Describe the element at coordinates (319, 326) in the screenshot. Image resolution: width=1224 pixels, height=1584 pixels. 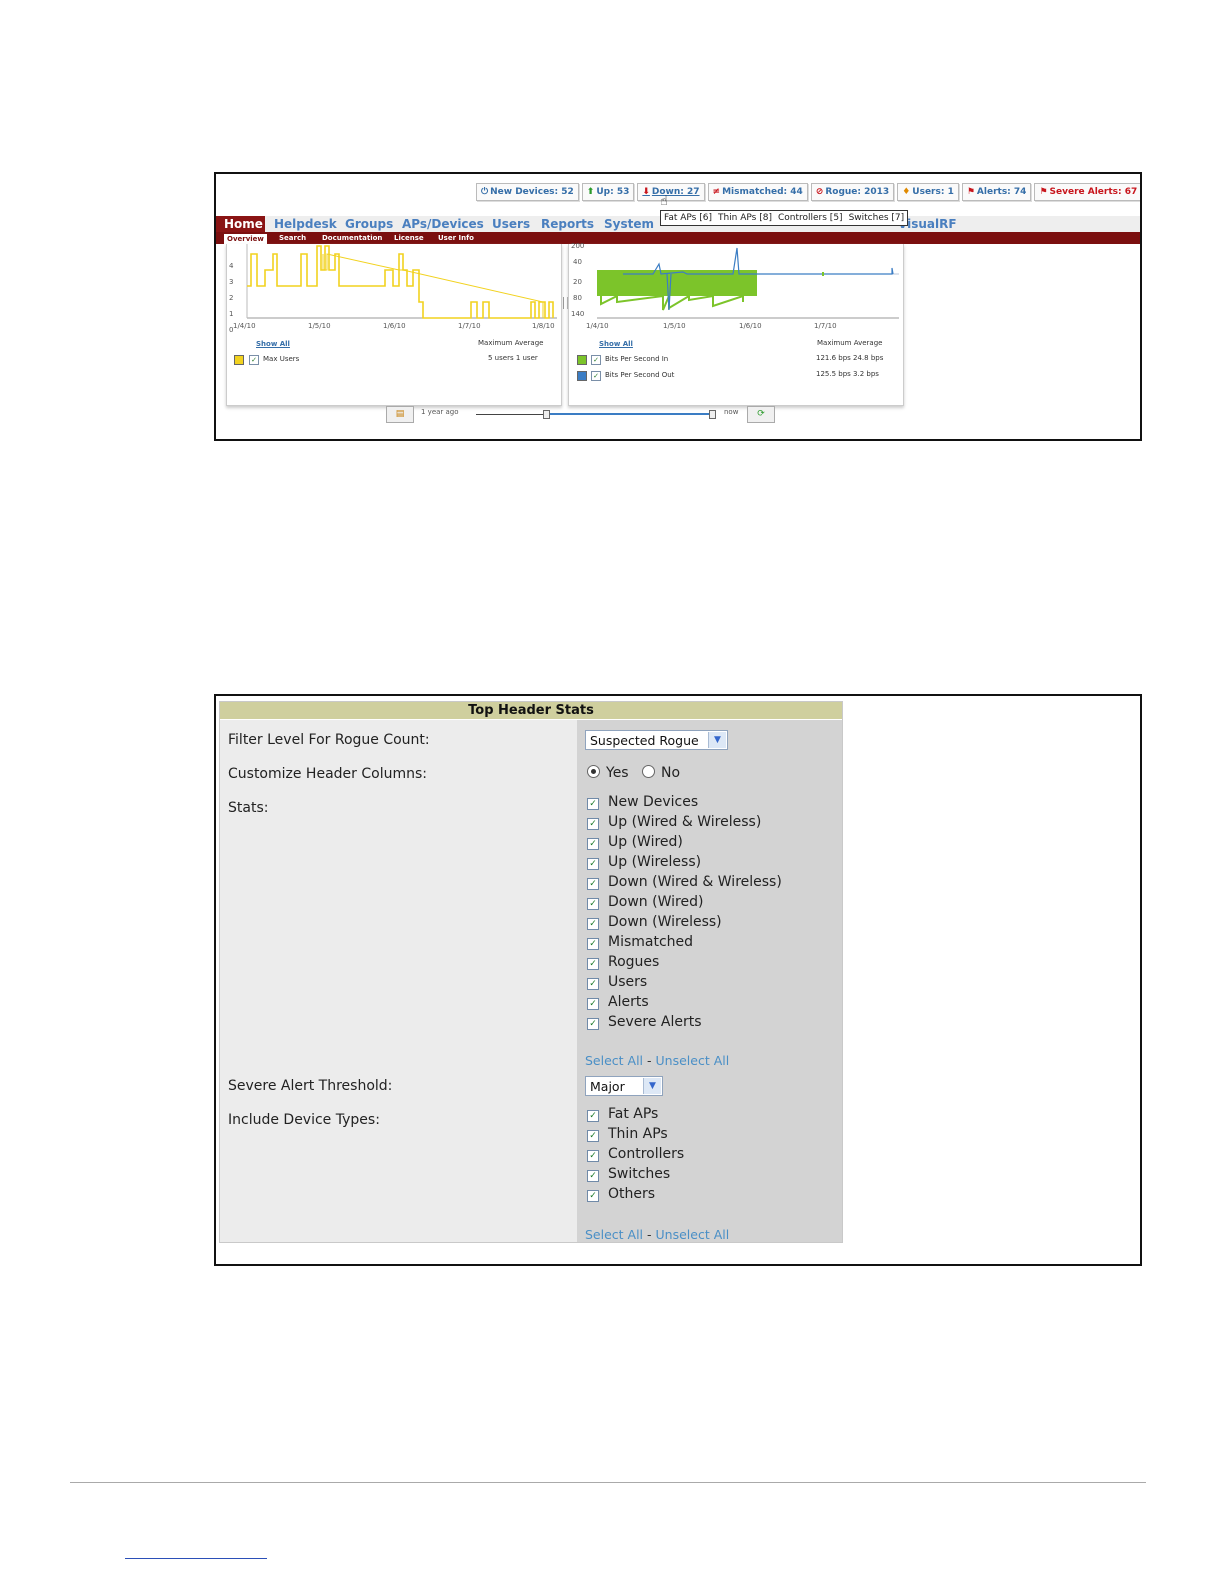
I see `x-tick: 1/5/10` at that location.